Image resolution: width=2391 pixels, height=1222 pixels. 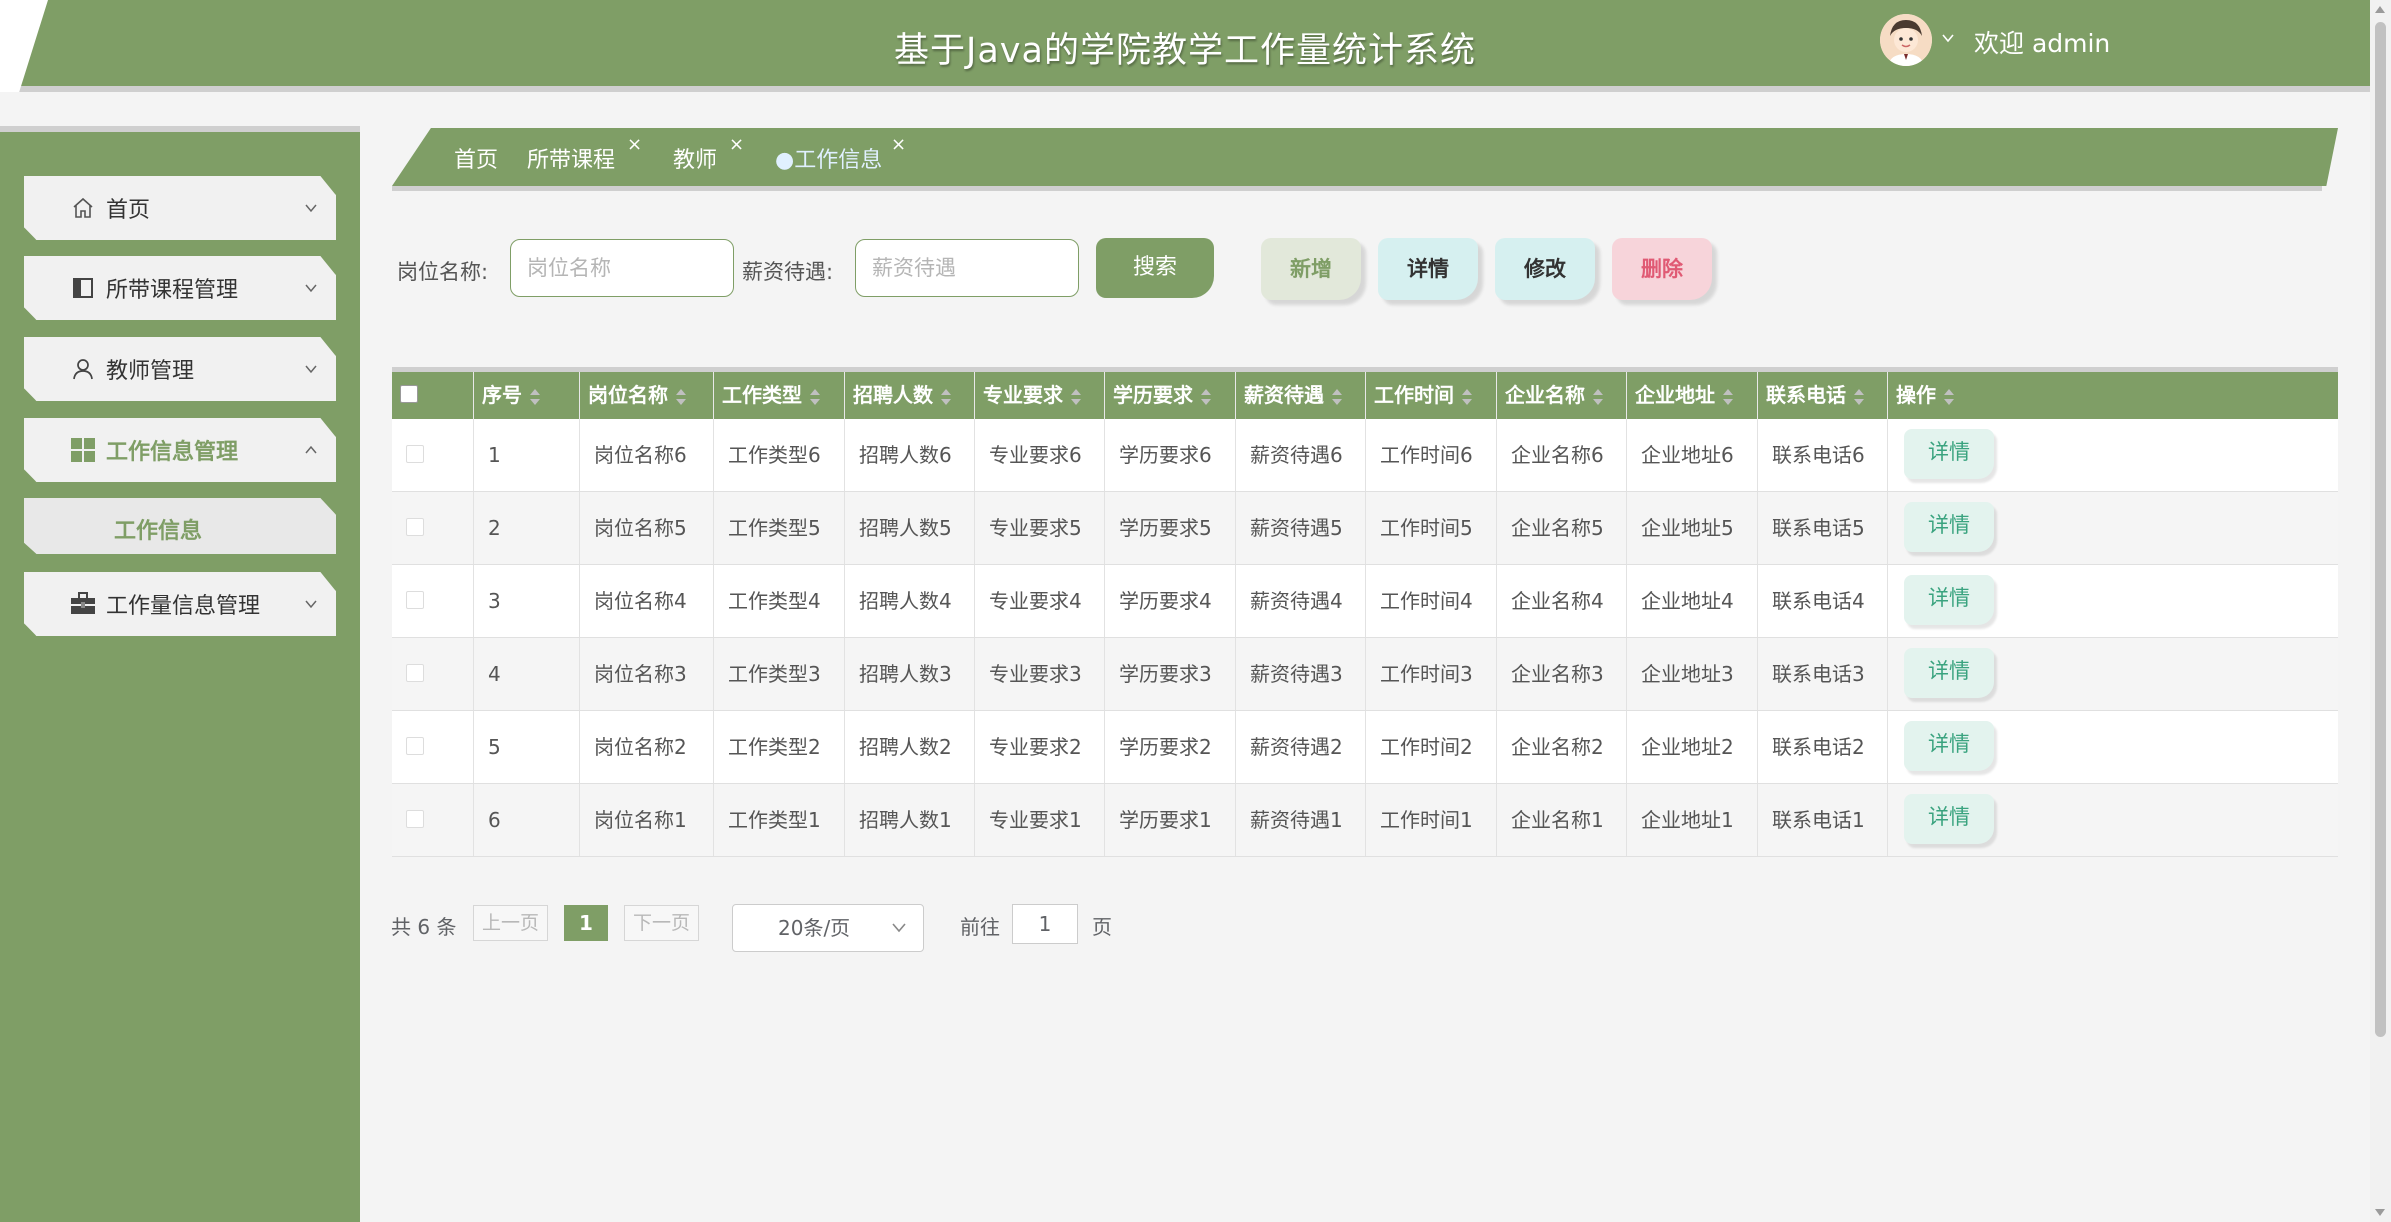 I want to click on col-header-time: 工作时间, so click(x=1431, y=395).